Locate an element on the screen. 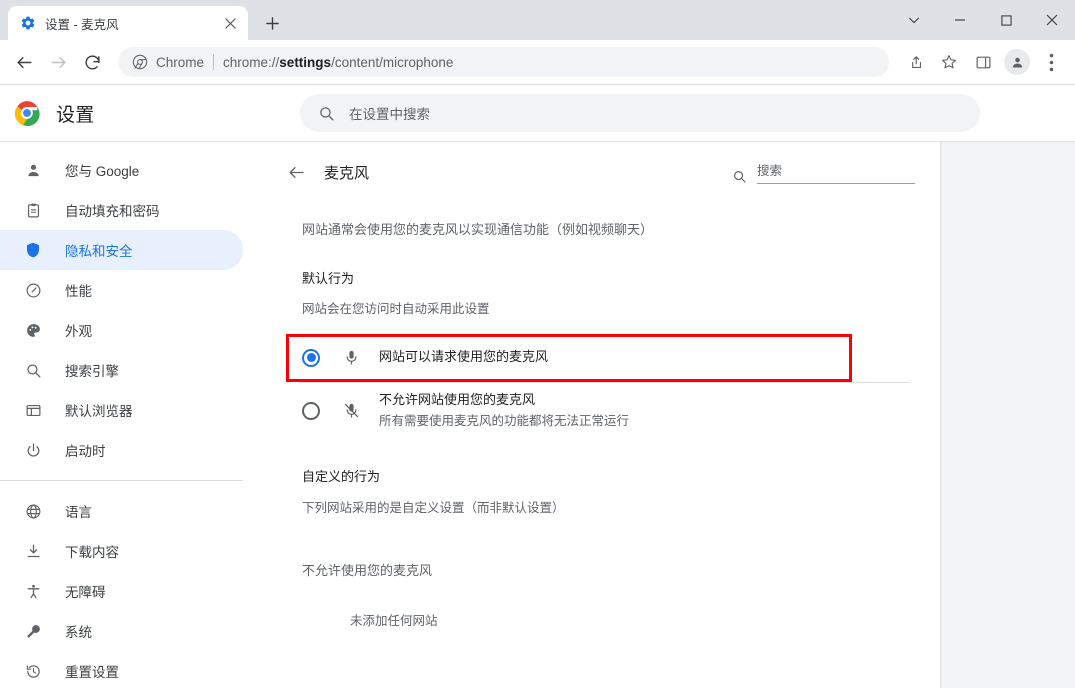 The width and height of the screenshot is (1075, 688). sidebar-item-label: 搜索引擎 is located at coordinates (92, 371).